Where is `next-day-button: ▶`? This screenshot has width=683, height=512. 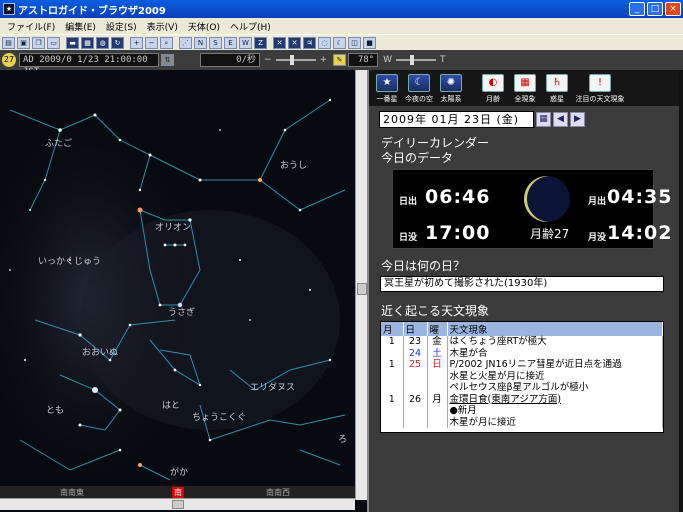
next-day-button: ▶ is located at coordinates (577, 119).